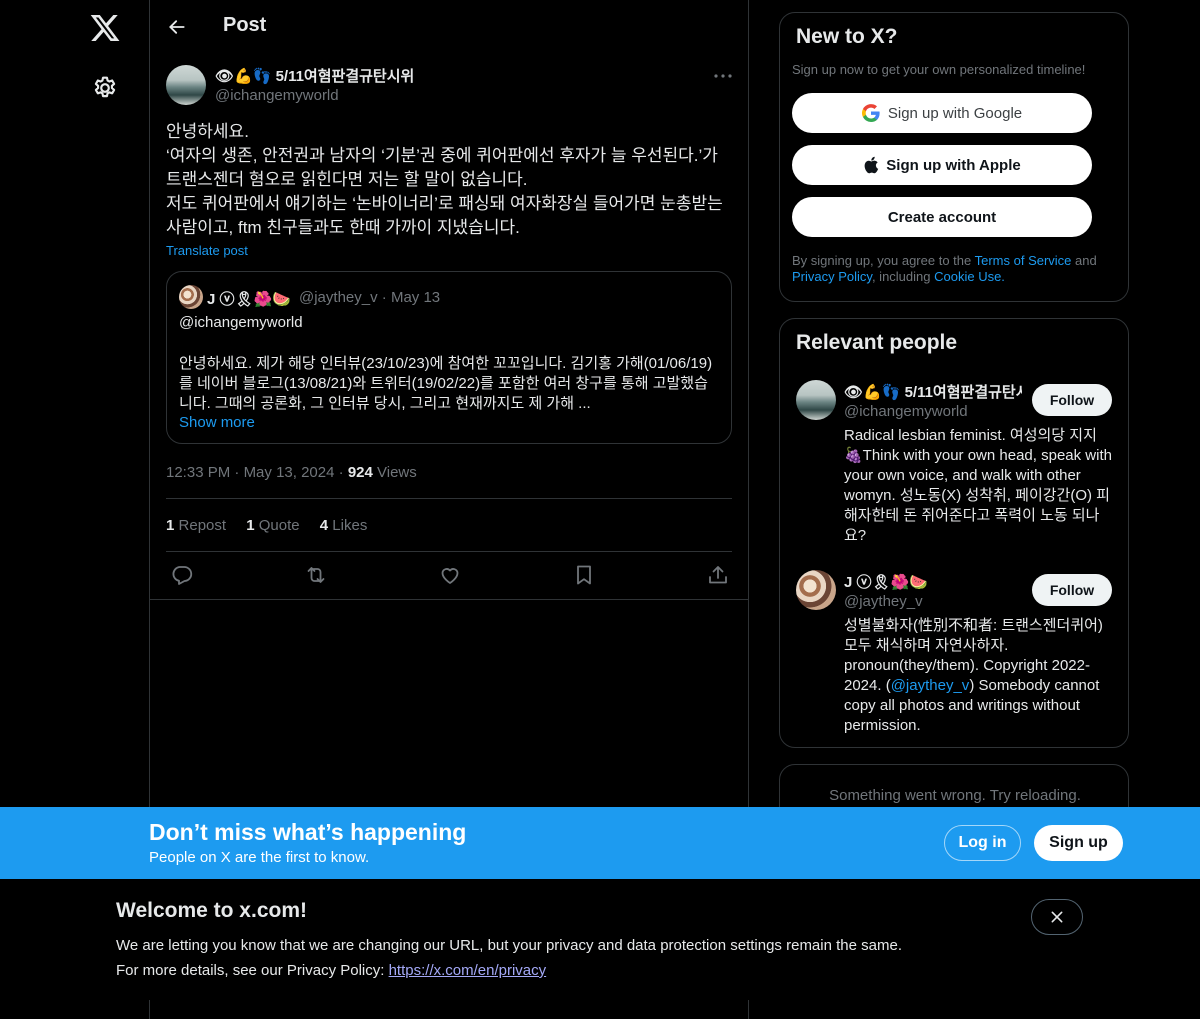  Describe the element at coordinates (955, 795) in the screenshot. I see `error-message: Something went wrong. Try reloading.` at that location.